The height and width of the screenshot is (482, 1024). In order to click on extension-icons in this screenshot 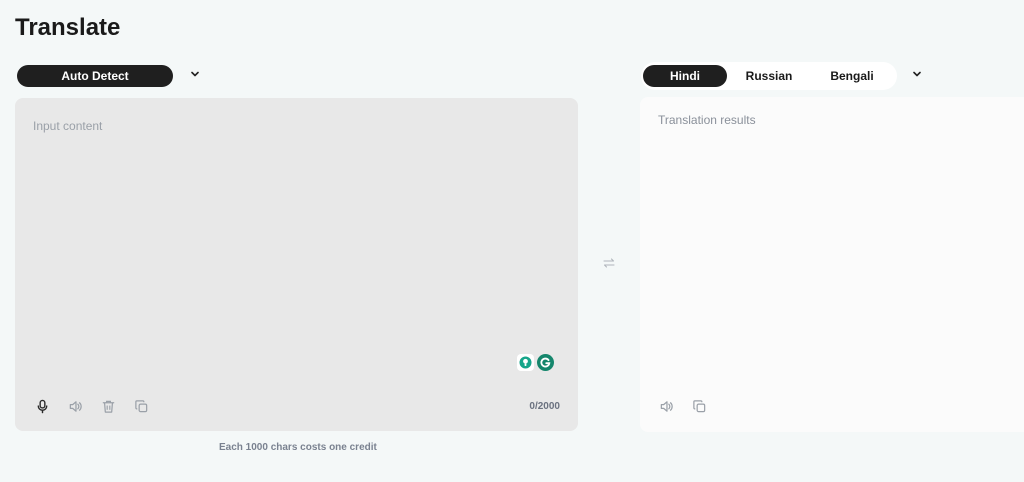, I will do `click(535, 362)`.